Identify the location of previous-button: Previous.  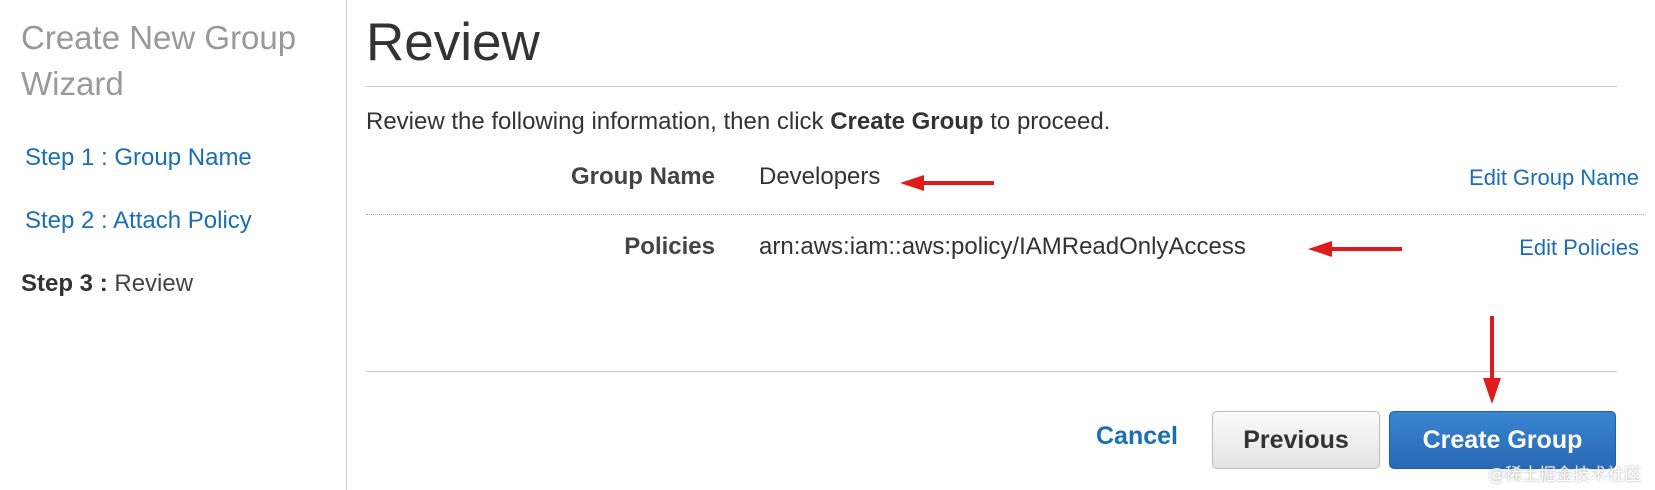
(1296, 440).